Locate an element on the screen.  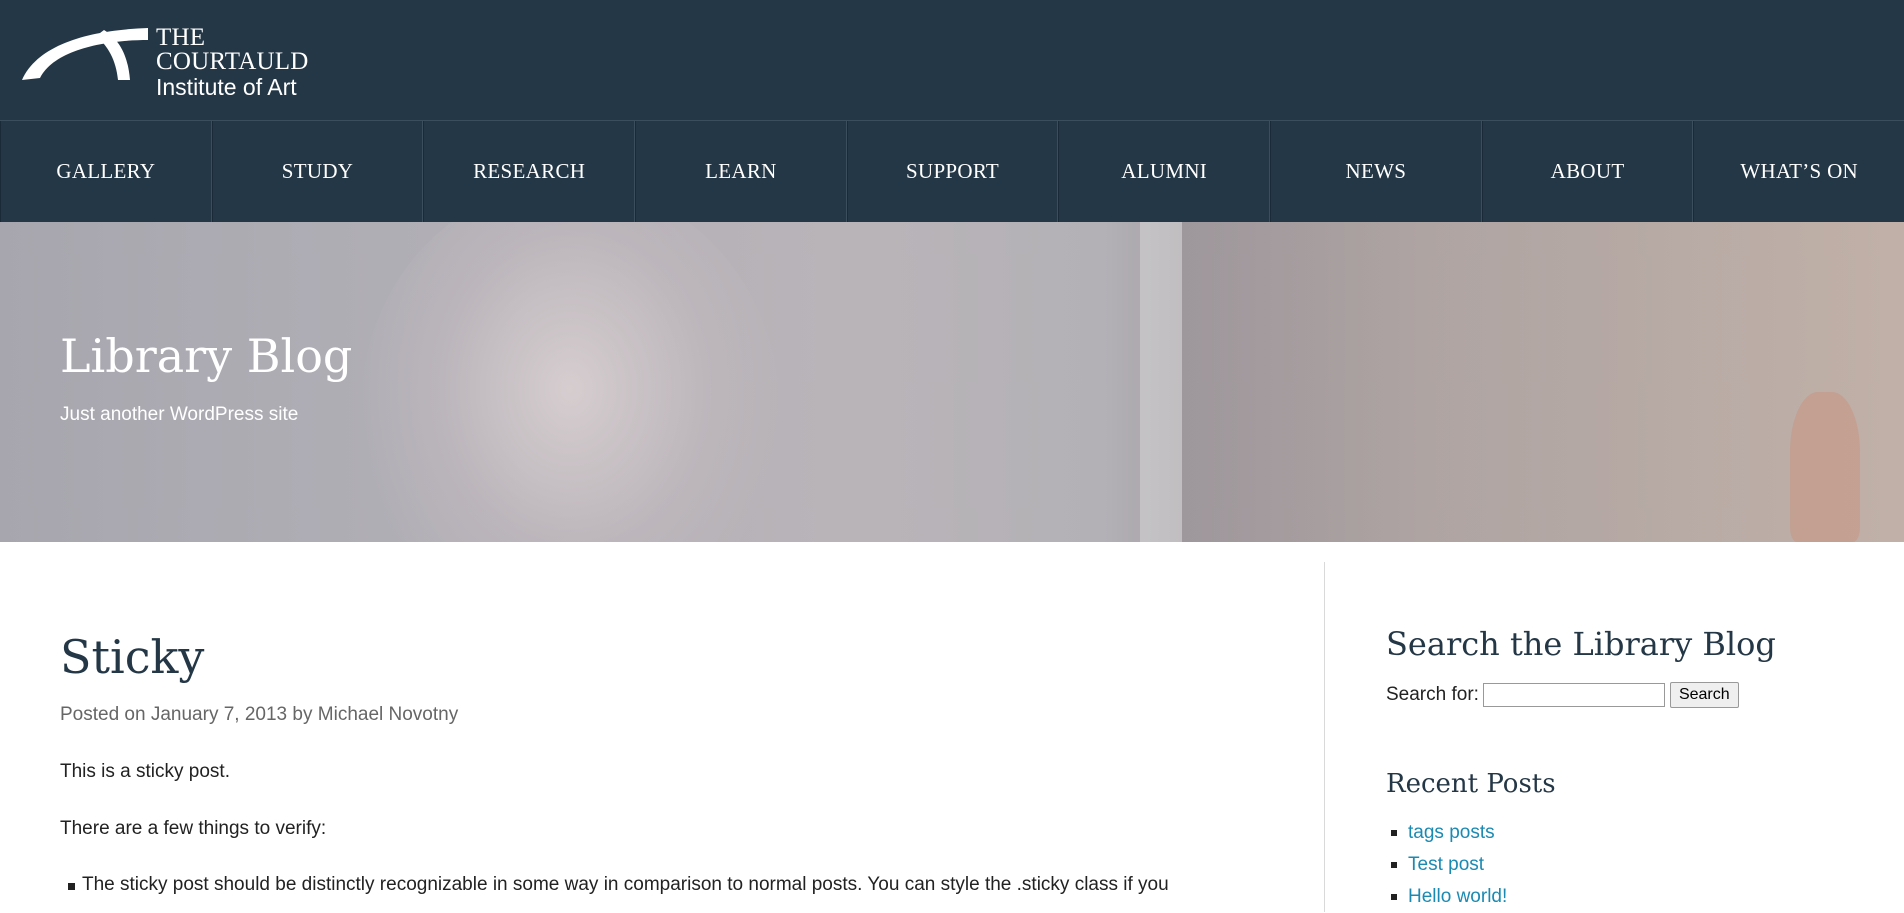
post-date-link: January 7, 2013 is located at coordinates (219, 714).